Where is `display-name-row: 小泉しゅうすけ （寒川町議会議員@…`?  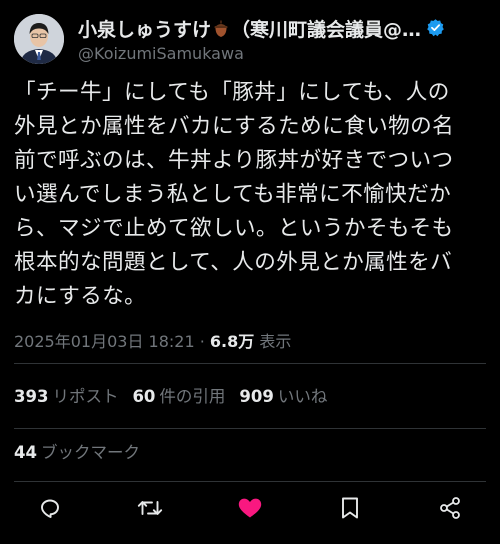 display-name-row: 小泉しゅうすけ （寒川町議会議員@… is located at coordinates (281, 29).